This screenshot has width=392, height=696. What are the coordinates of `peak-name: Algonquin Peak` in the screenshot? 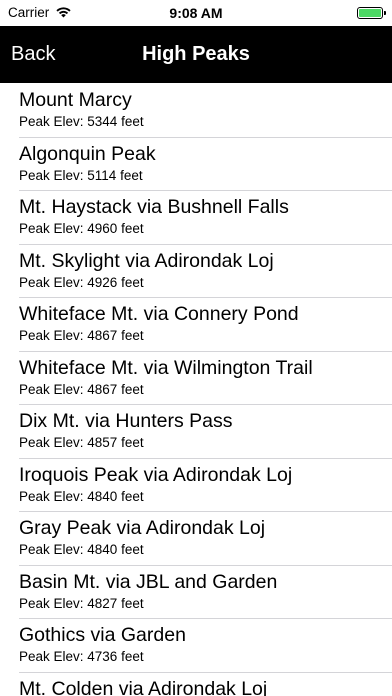 It's located at (87, 153).